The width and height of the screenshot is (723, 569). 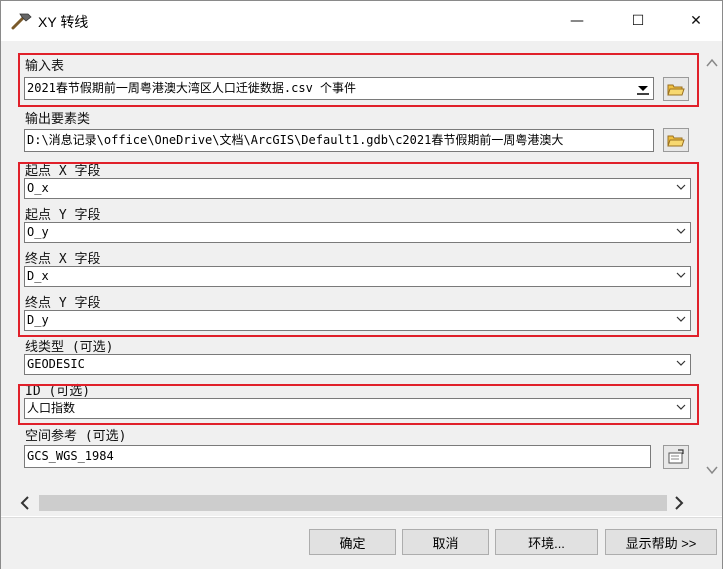 I want to click on close-button: ✕, so click(x=696, y=21).